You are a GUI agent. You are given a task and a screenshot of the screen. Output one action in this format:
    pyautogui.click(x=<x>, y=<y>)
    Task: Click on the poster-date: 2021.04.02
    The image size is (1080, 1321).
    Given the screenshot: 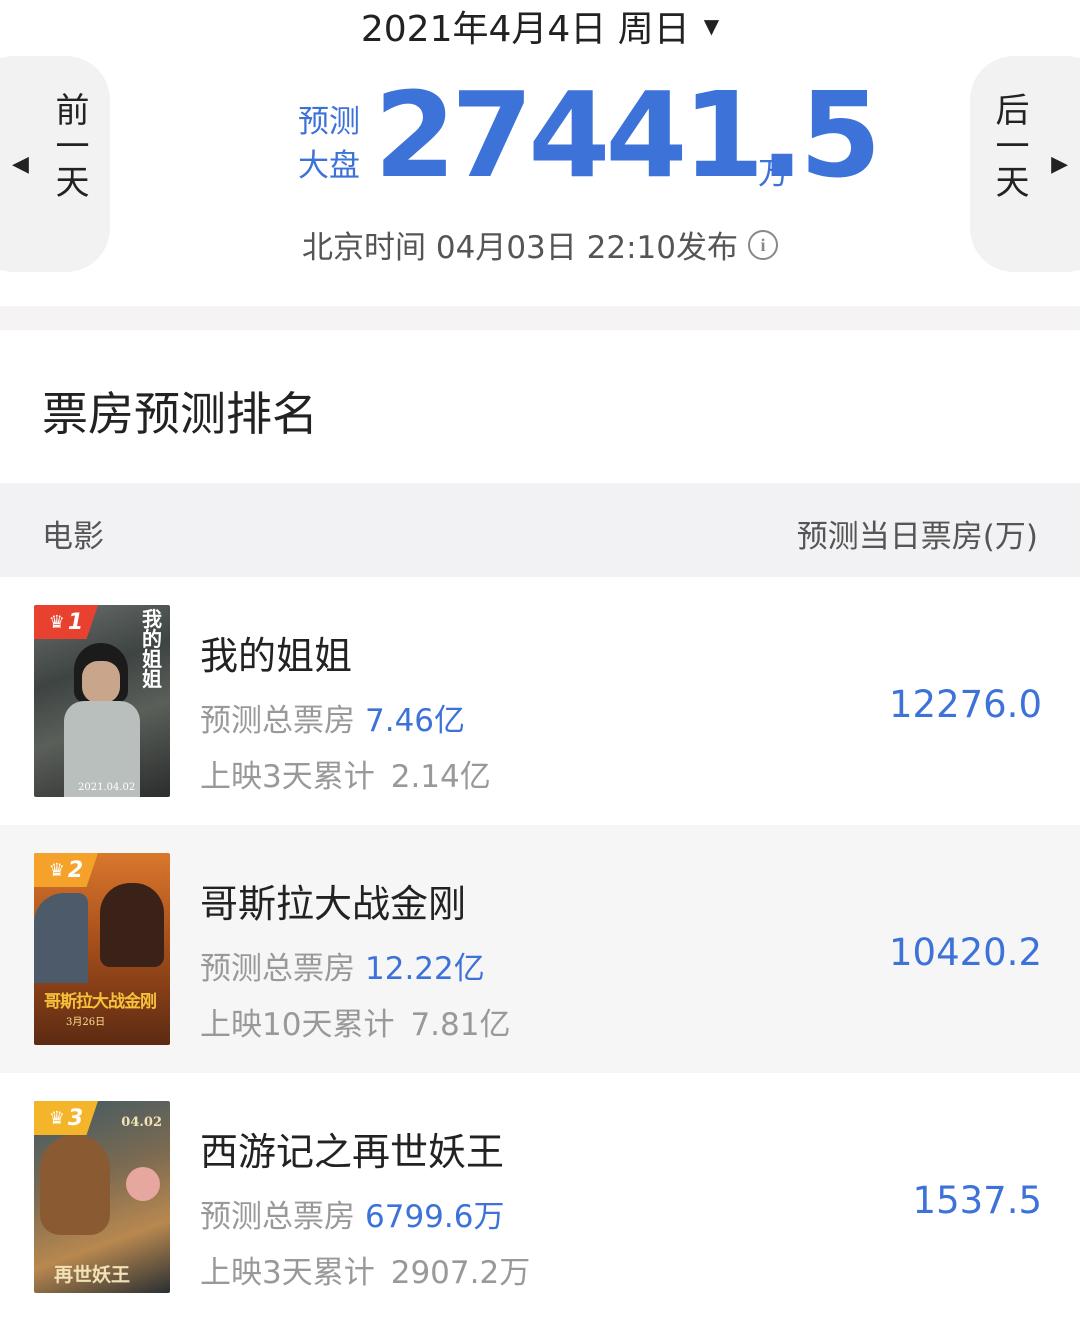 What is the action you would take?
    pyautogui.click(x=107, y=787)
    